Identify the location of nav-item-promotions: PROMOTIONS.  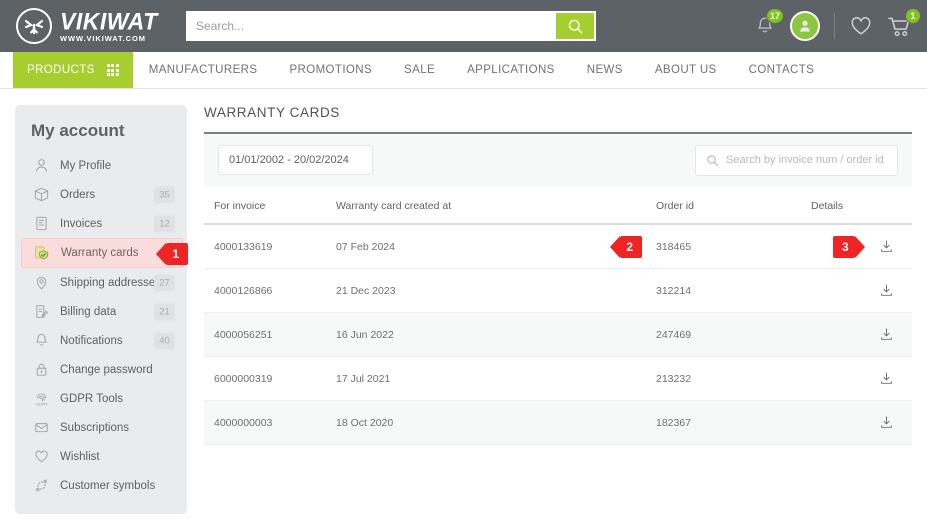
(330, 70).